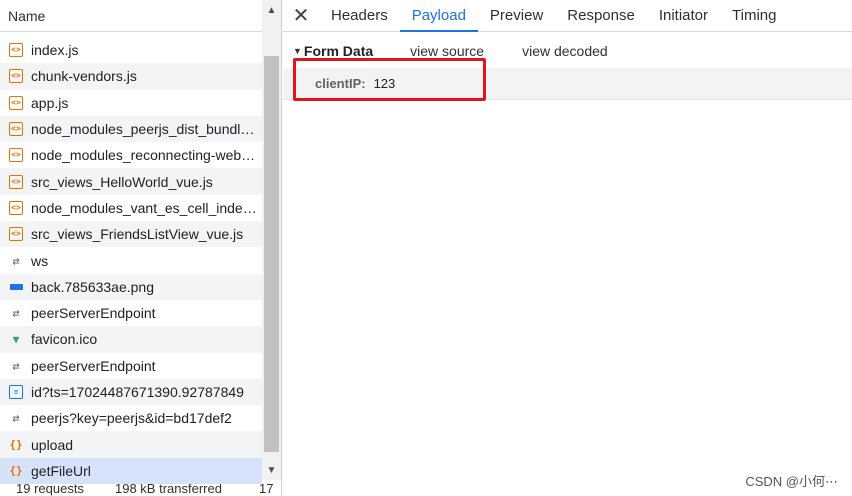  Describe the element at coordinates (61, 470) in the screenshot. I see `request-name: getFileUrl` at that location.